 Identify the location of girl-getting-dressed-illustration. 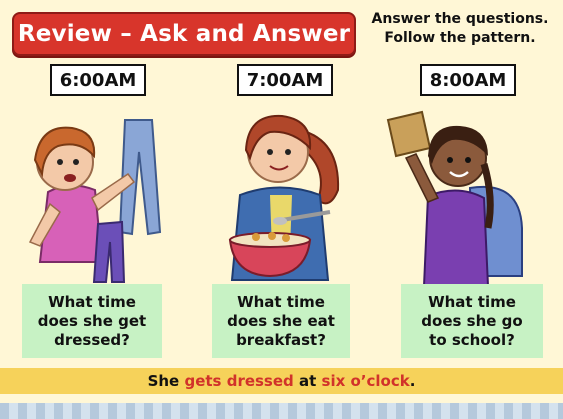
(95, 201).